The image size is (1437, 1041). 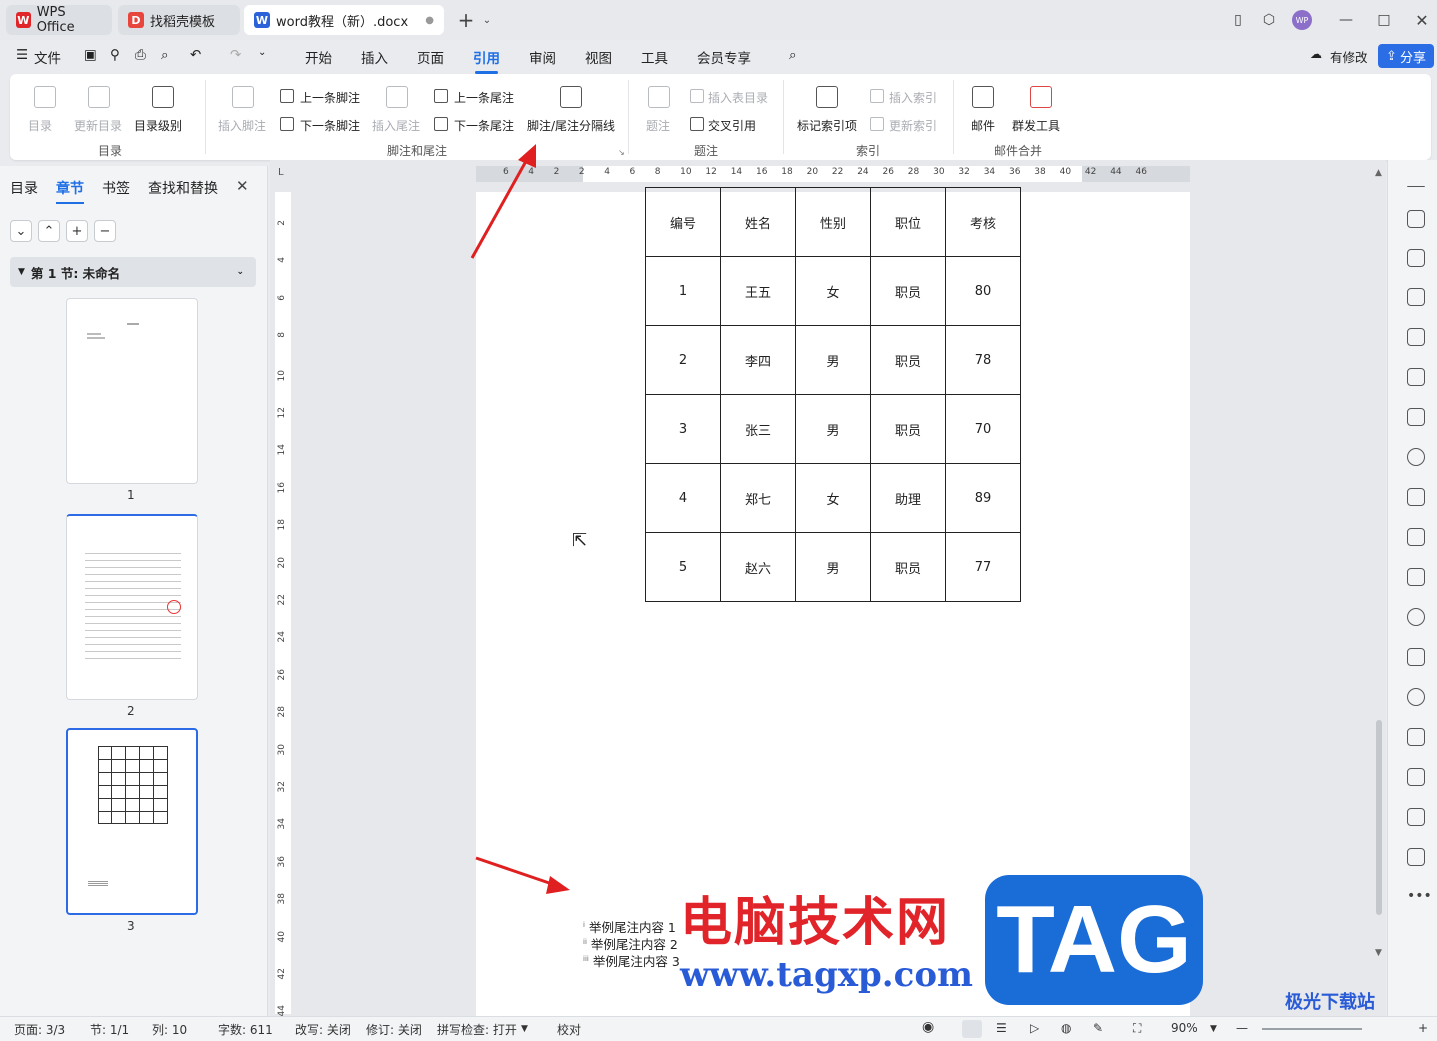 I want to click on mark-index-button: 标记索引项, so click(x=827, y=125).